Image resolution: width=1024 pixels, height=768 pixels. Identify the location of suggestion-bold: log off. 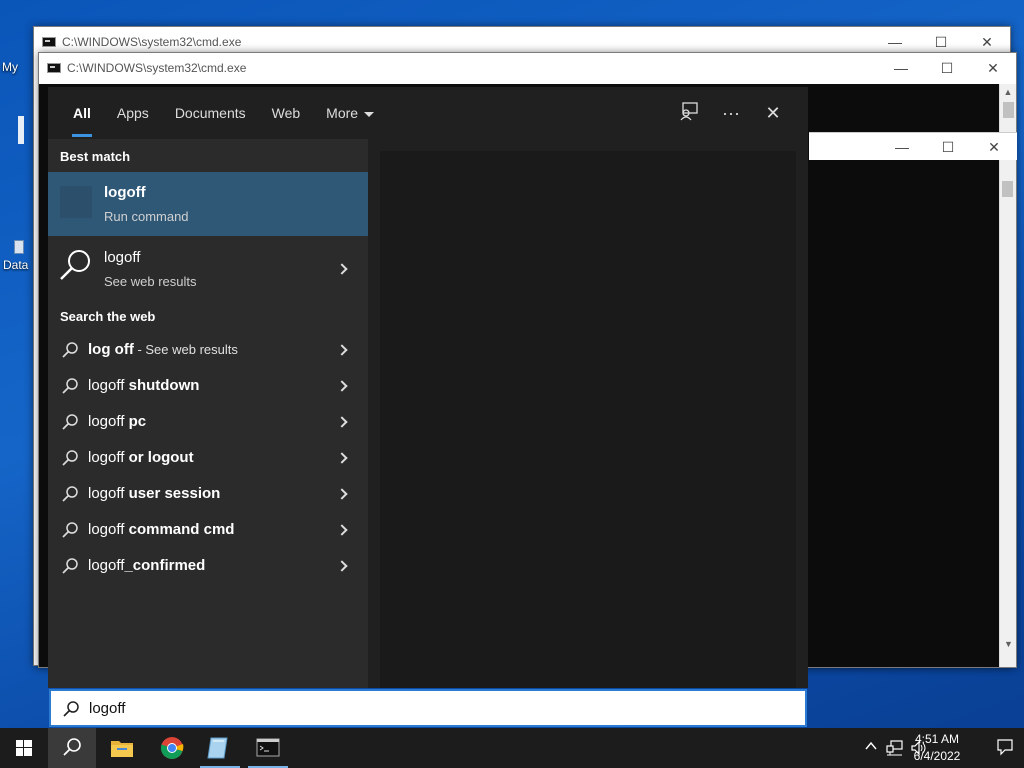
(111, 349).